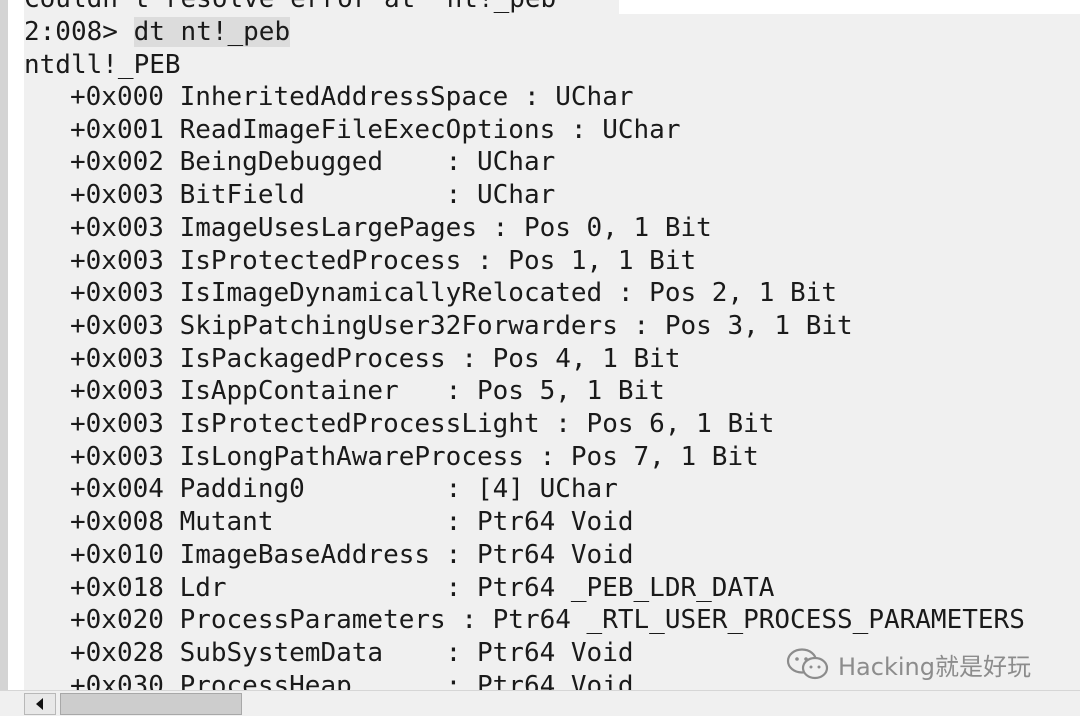 This screenshot has width=1080, height=716. What do you see at coordinates (375, 358) in the screenshot?
I see `field-line: +0x003 IsPackagedProcess : Pos 4, 1 Bit` at bounding box center [375, 358].